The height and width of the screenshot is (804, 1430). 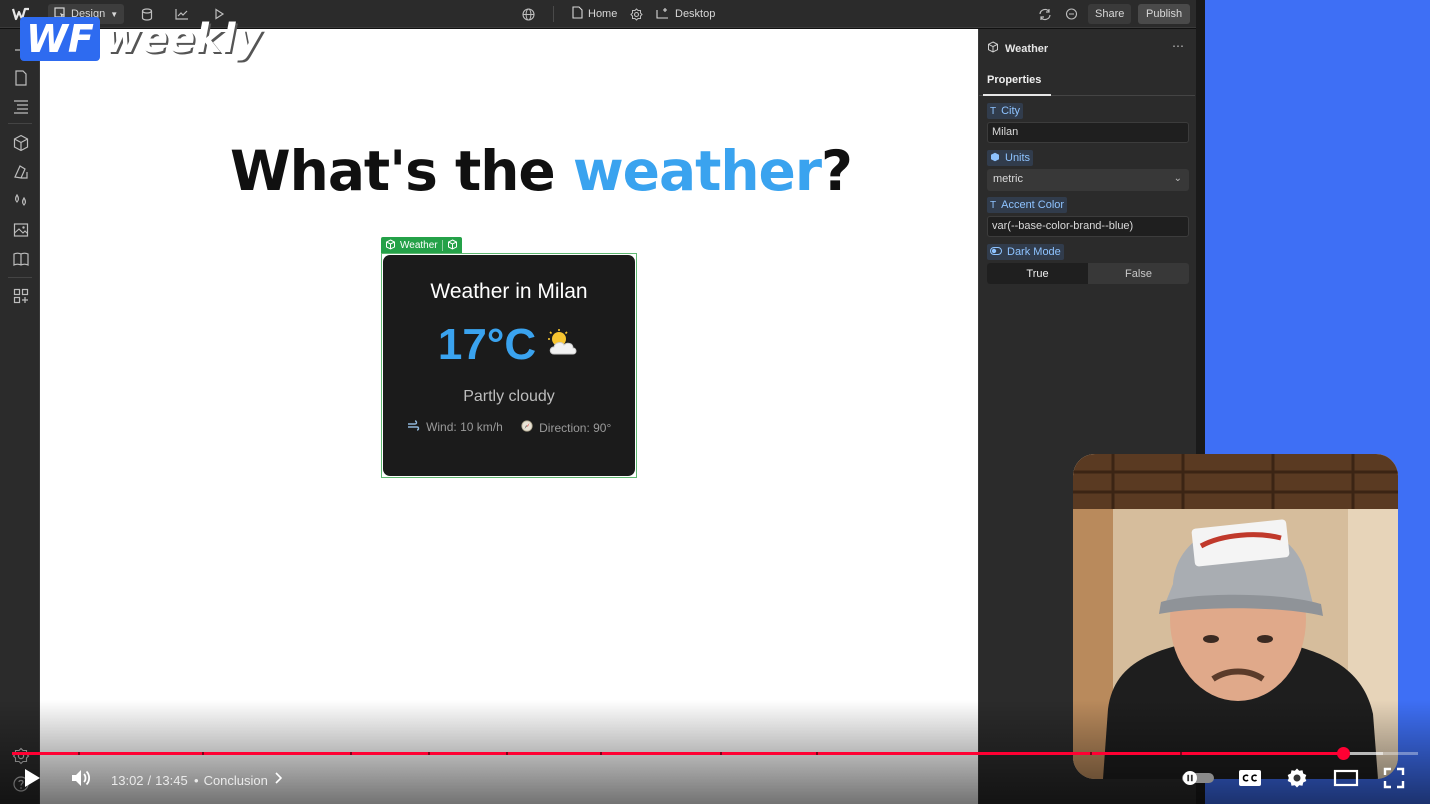 What do you see at coordinates (455, 427) in the screenshot?
I see `wind-detail: Wind: 10 km/h` at bounding box center [455, 427].